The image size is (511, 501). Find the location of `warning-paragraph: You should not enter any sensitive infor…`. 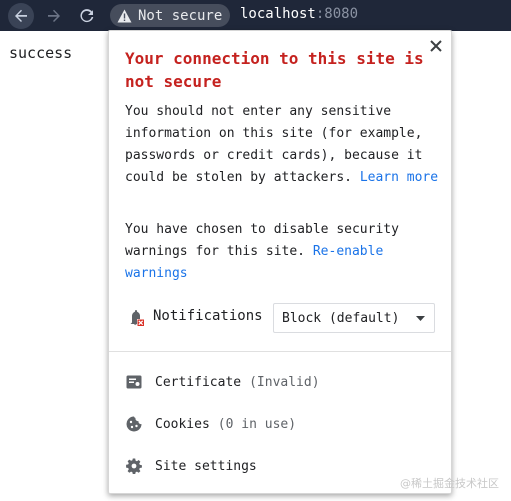

warning-paragraph: You should not enter any sensitive infor… is located at coordinates (284, 145).